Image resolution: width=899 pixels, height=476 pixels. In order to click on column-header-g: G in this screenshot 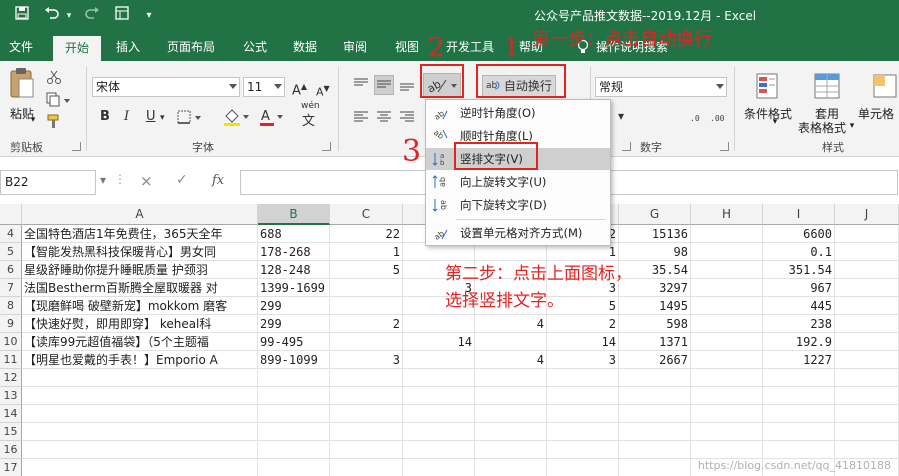, I will do `click(655, 214)`.